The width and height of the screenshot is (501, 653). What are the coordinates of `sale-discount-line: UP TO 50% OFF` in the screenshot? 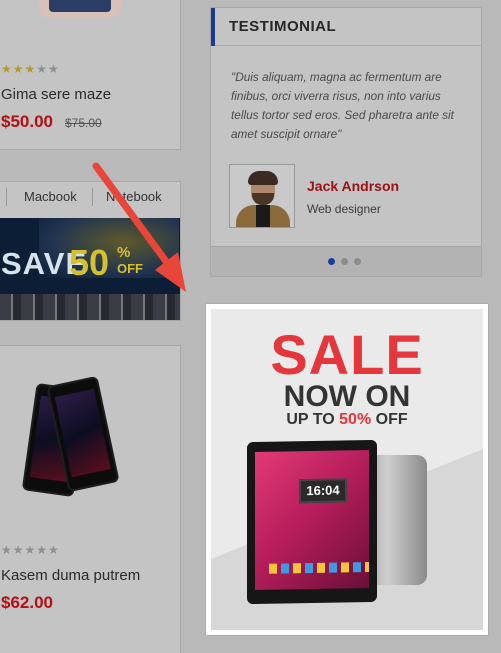 It's located at (347, 419).